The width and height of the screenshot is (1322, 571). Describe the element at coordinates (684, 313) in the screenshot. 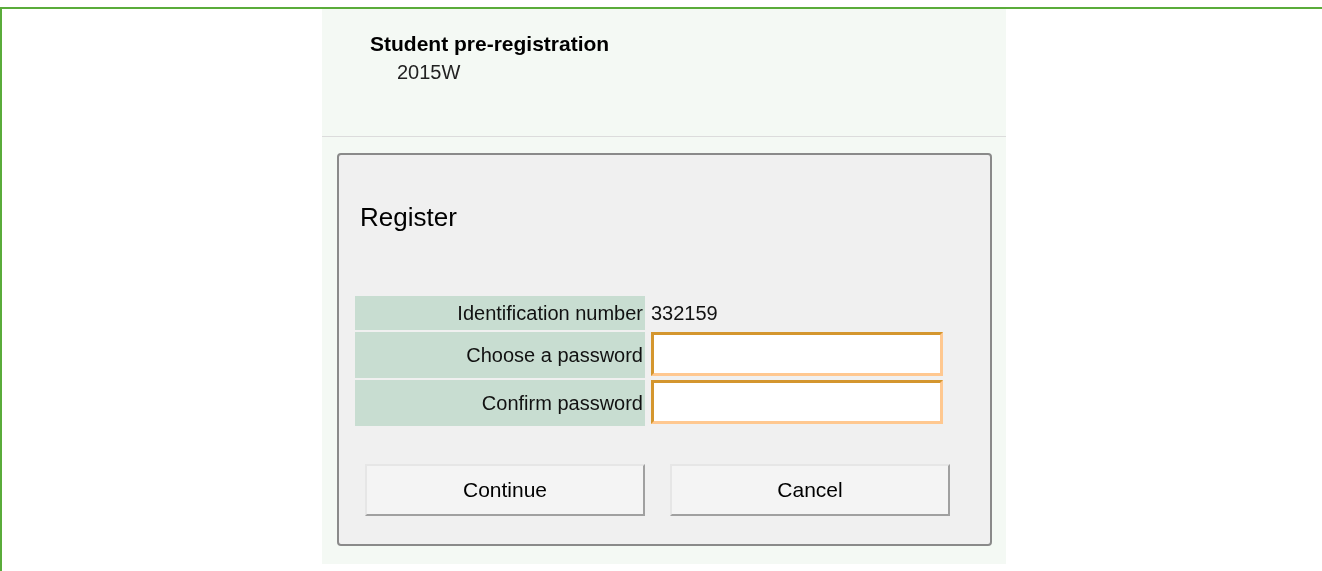

I see `field-value: 332159` at that location.